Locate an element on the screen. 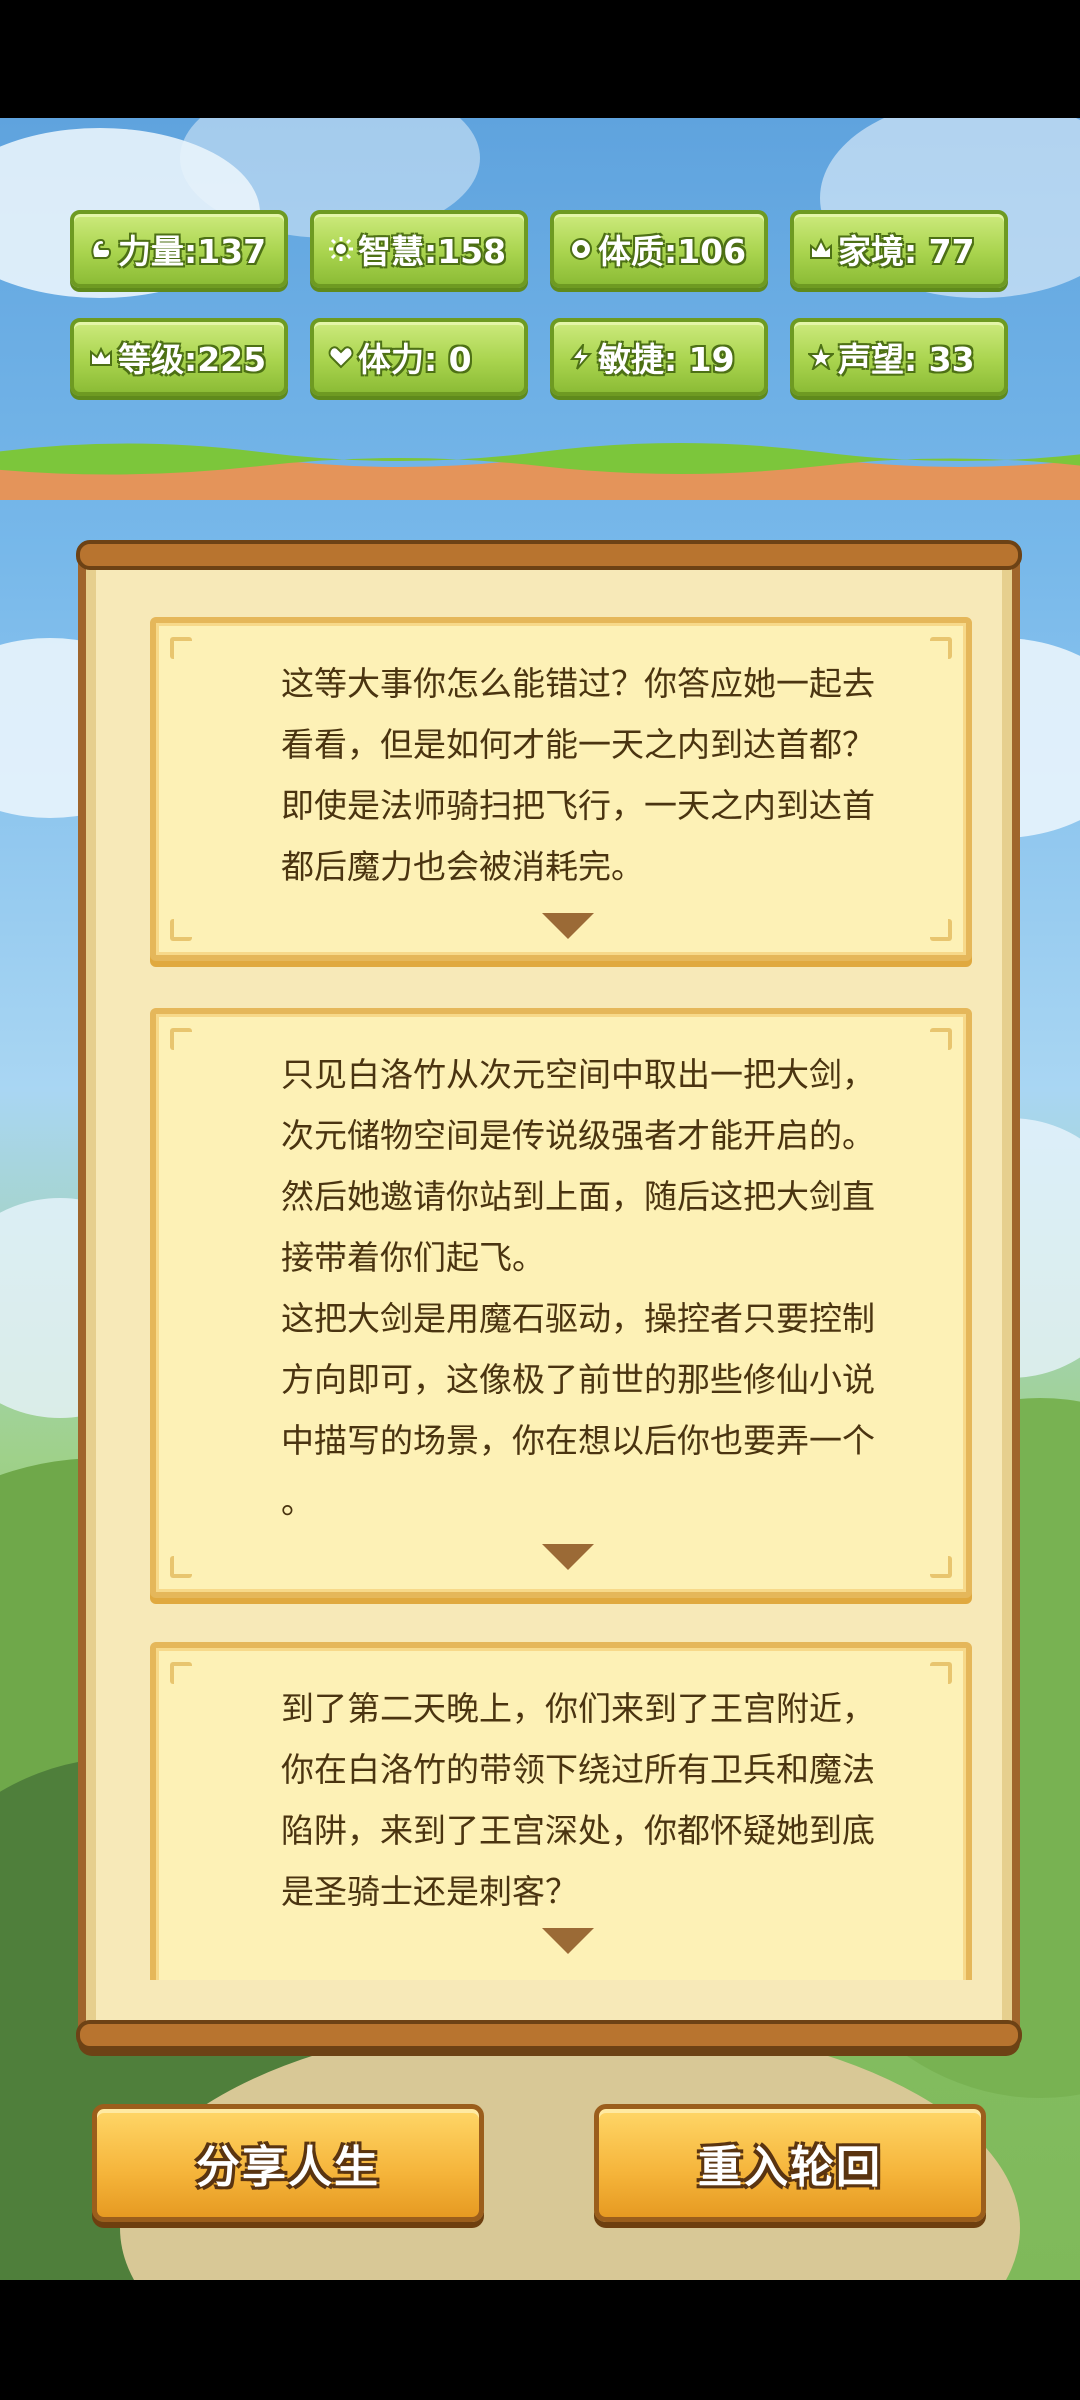  stat-reputation-text: 声望: 33 is located at coordinates (906, 359).